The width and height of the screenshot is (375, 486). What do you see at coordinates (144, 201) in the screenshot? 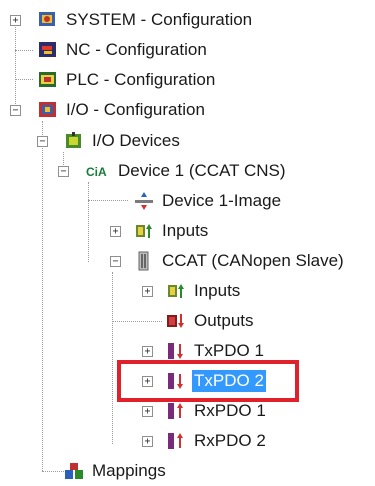
I see `process-image-icon` at bounding box center [144, 201].